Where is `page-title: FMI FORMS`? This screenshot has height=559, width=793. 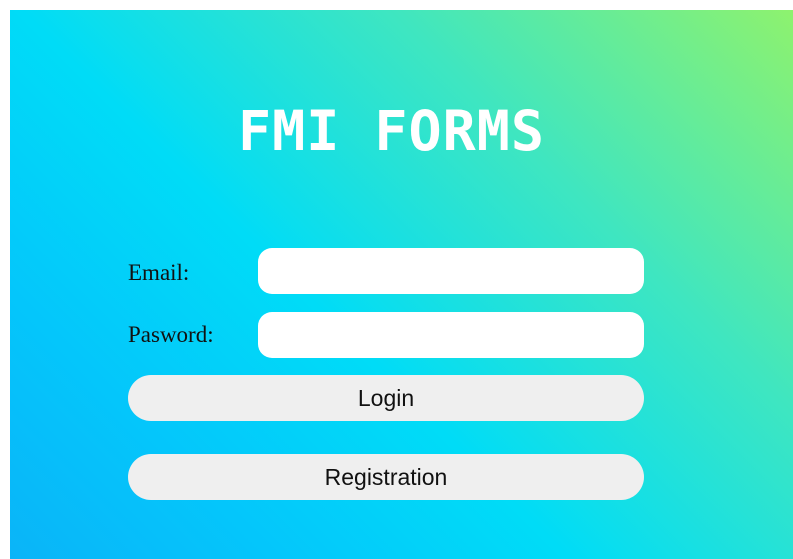 page-title: FMI FORMS is located at coordinates (391, 131).